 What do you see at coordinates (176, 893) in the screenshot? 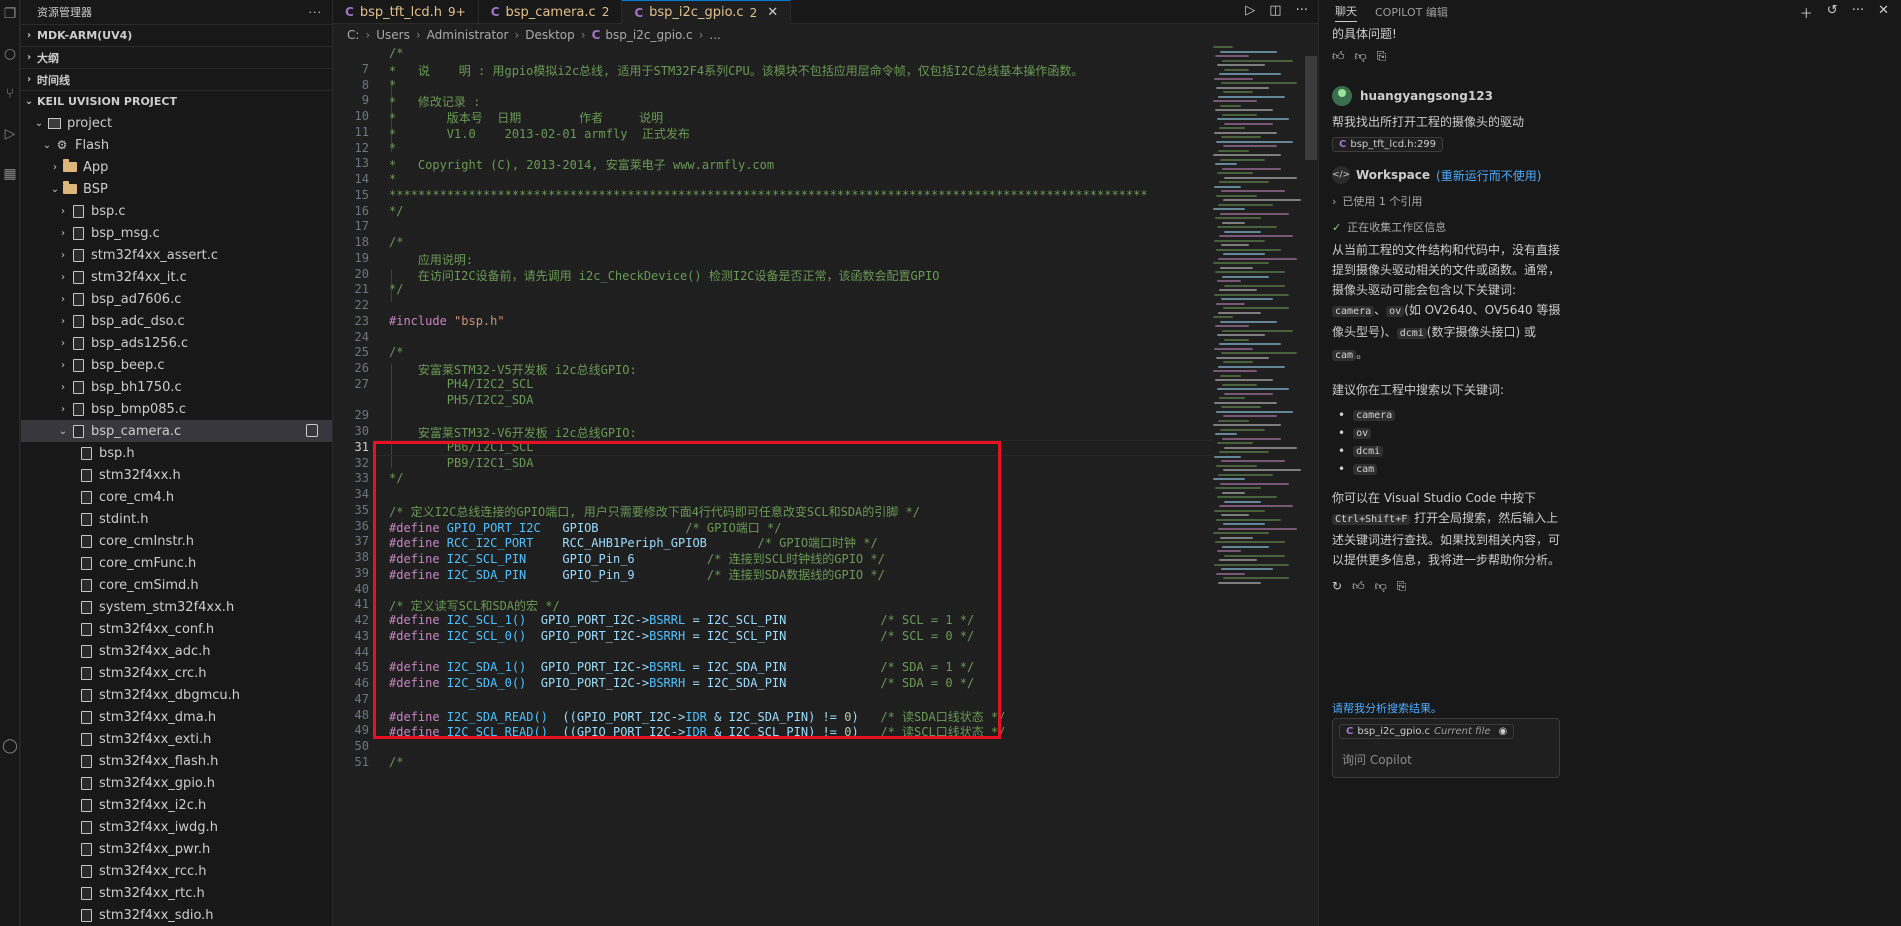
I see `tree-item: stm32f4xx_rtc.h` at bounding box center [176, 893].